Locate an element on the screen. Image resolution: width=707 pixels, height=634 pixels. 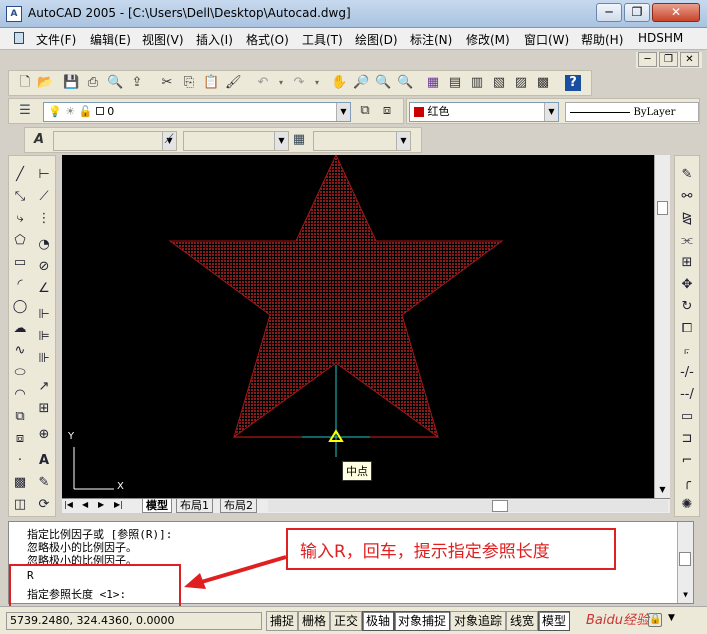
doc-close-button: ✕ is located at coordinates (689, 59).